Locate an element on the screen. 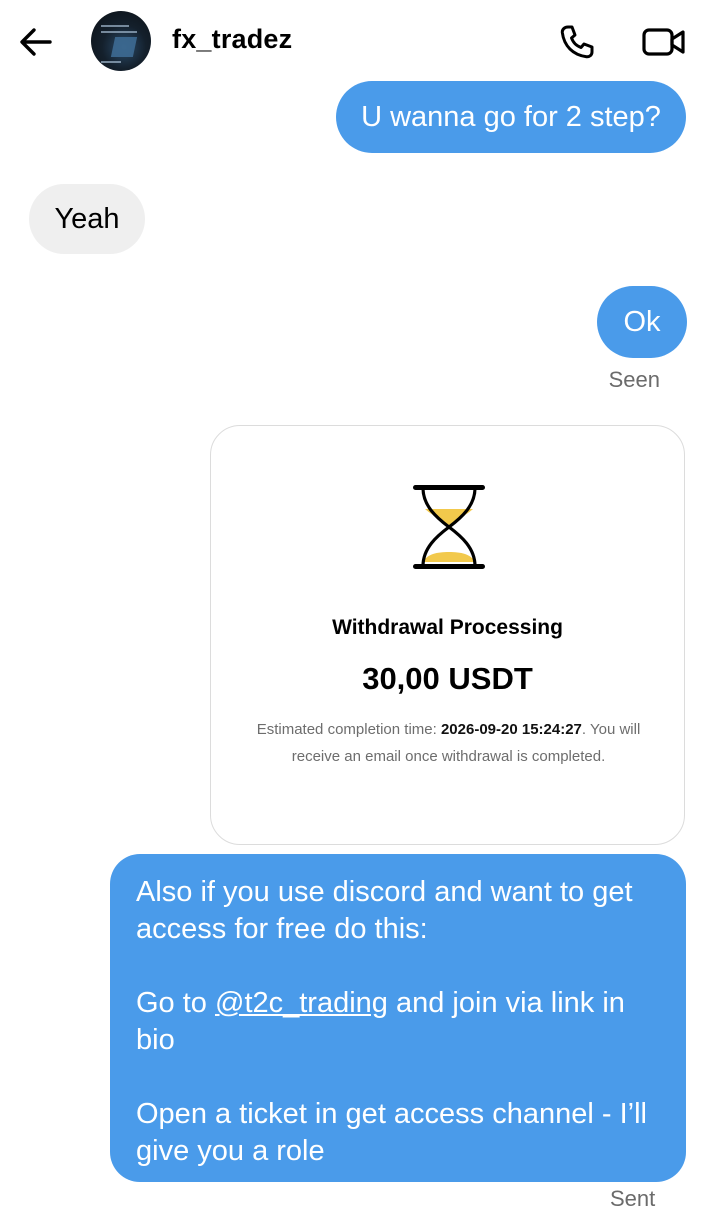 The width and height of the screenshot is (716, 1212). video-call-button is located at coordinates (664, 42).